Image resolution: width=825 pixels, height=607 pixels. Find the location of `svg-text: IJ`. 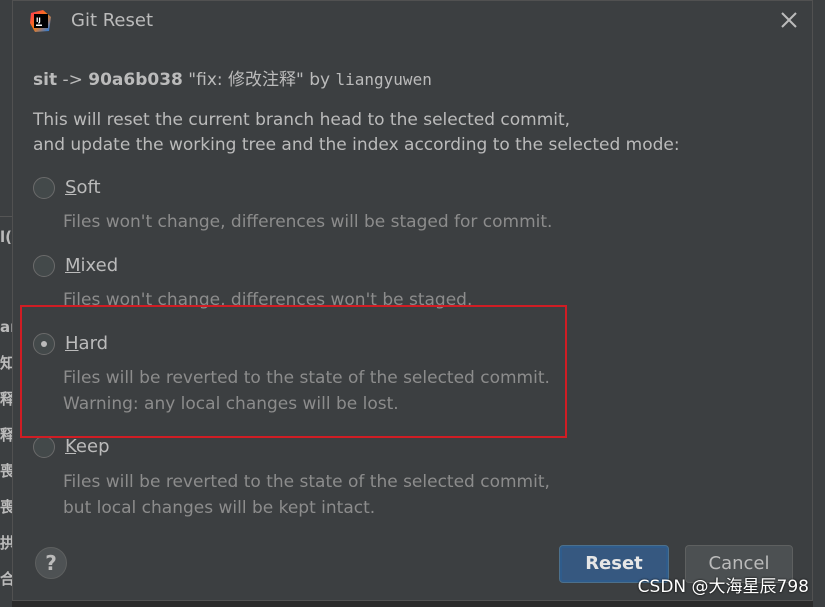

svg-text: IJ is located at coordinates (38, 20).